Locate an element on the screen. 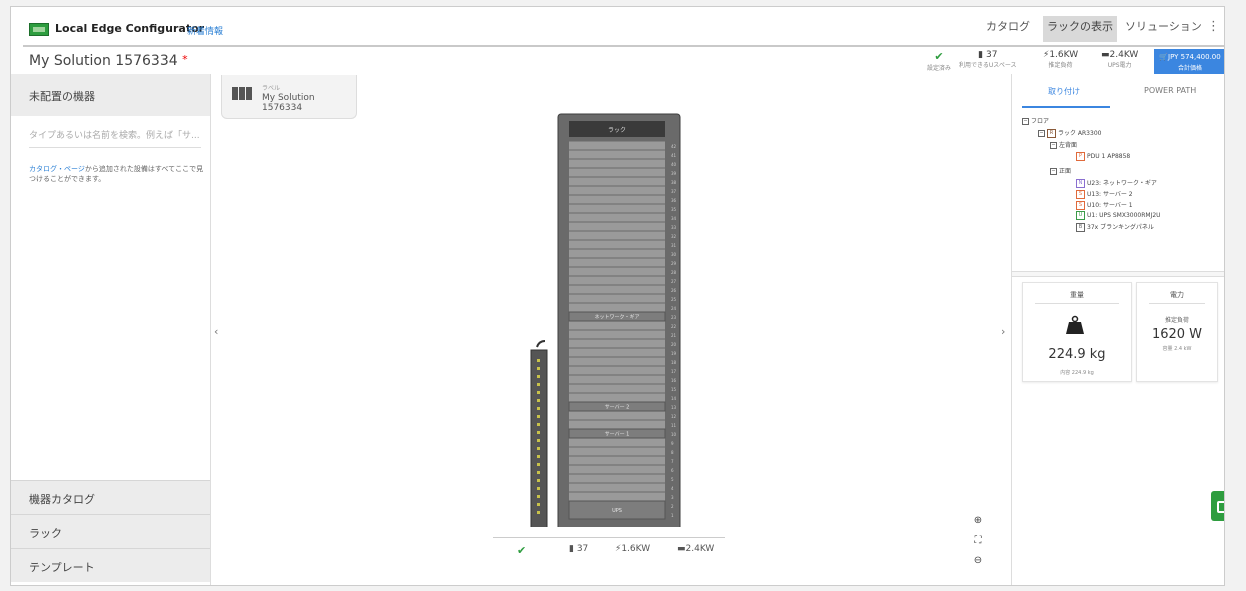 The height and width of the screenshot is (591, 1246). required-mark: * is located at coordinates (185, 59).